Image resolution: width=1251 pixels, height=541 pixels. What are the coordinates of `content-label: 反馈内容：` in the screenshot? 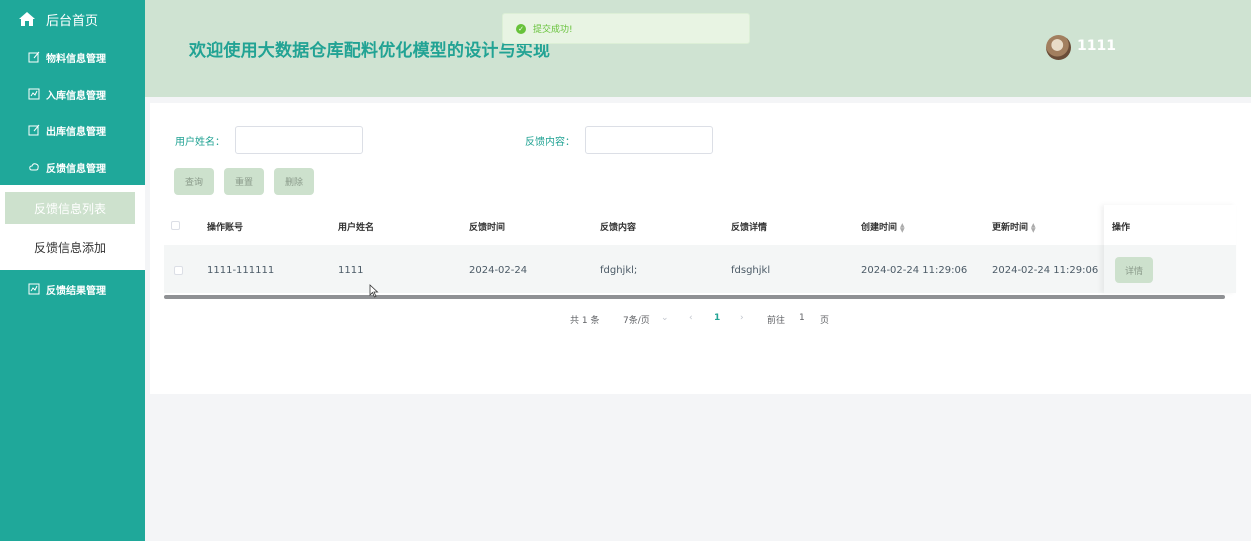 It's located at (550, 142).